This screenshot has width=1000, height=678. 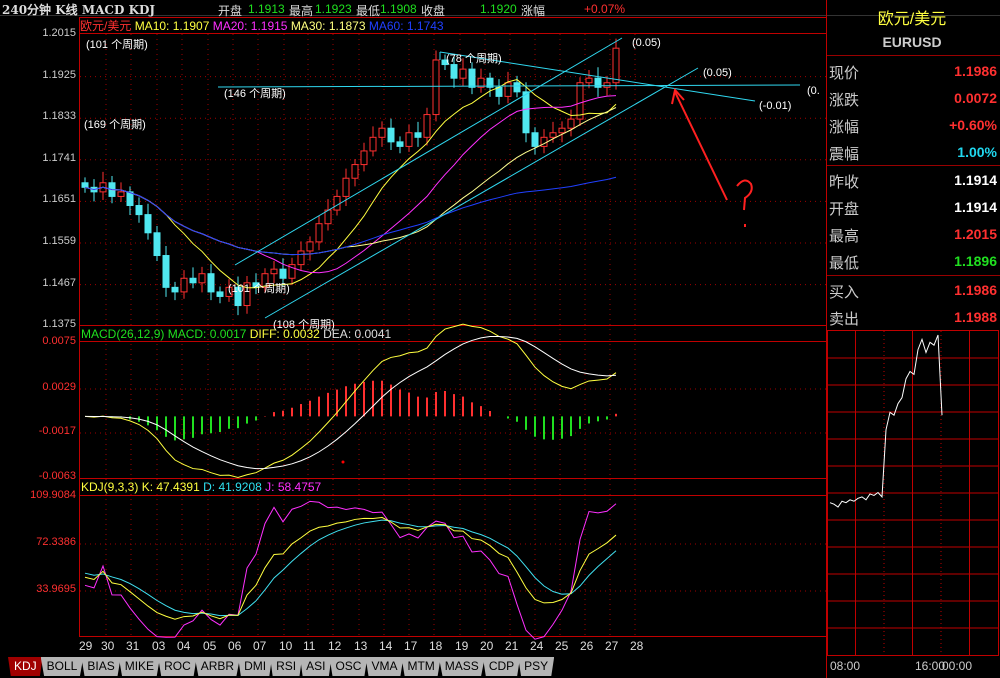 What do you see at coordinates (501, 666) in the screenshot?
I see `tab-cdp: CDP` at bounding box center [501, 666].